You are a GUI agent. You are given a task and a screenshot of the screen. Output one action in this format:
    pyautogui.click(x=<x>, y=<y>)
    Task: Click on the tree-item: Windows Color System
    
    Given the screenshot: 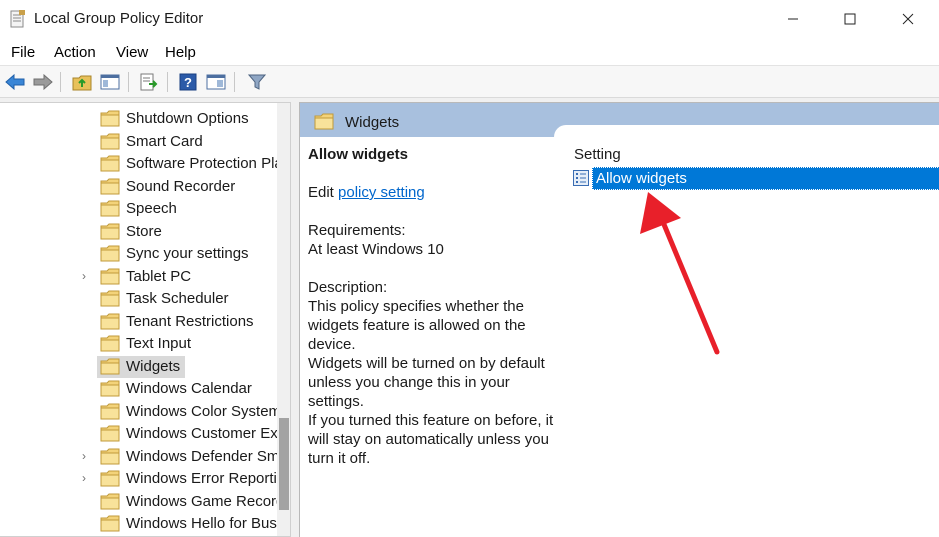 What is the action you would take?
    pyautogui.click(x=140, y=412)
    